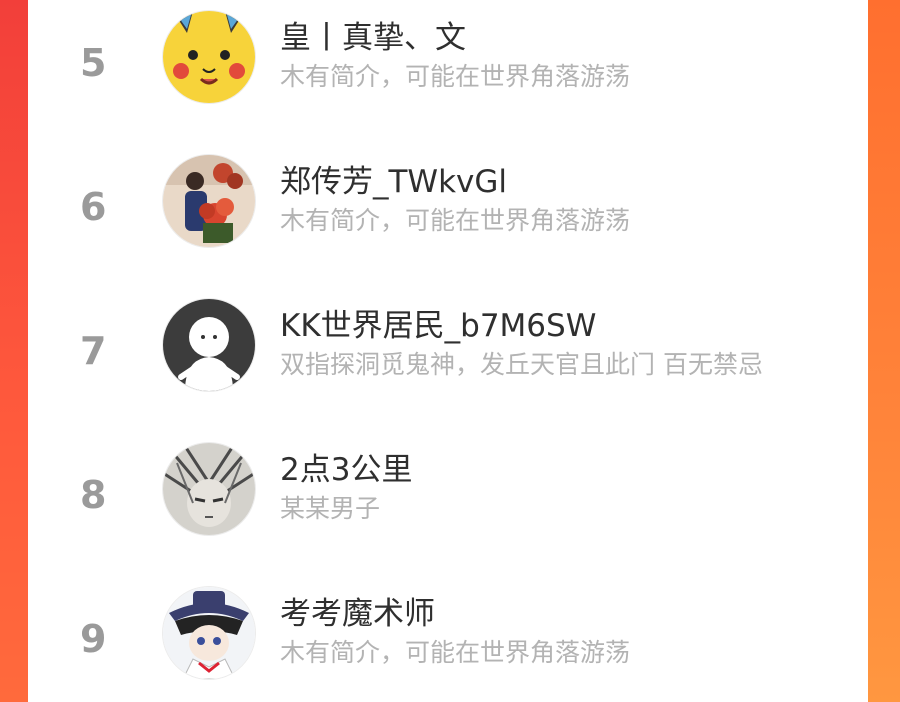  What do you see at coordinates (357, 614) in the screenshot?
I see `user-name: 考考魔术师` at bounding box center [357, 614].